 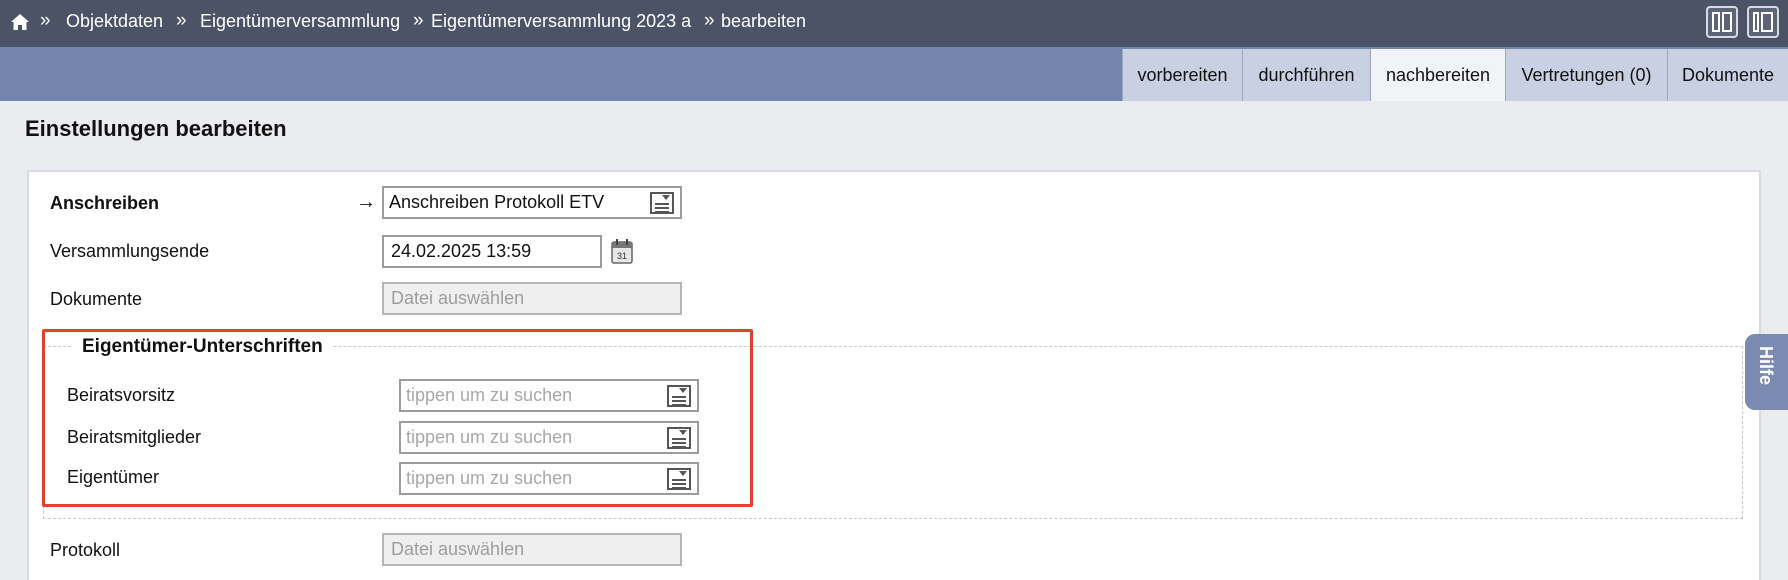 What do you see at coordinates (764, 21) in the screenshot?
I see `breadcrumb-bearbeiten: bearbeiten` at bounding box center [764, 21].